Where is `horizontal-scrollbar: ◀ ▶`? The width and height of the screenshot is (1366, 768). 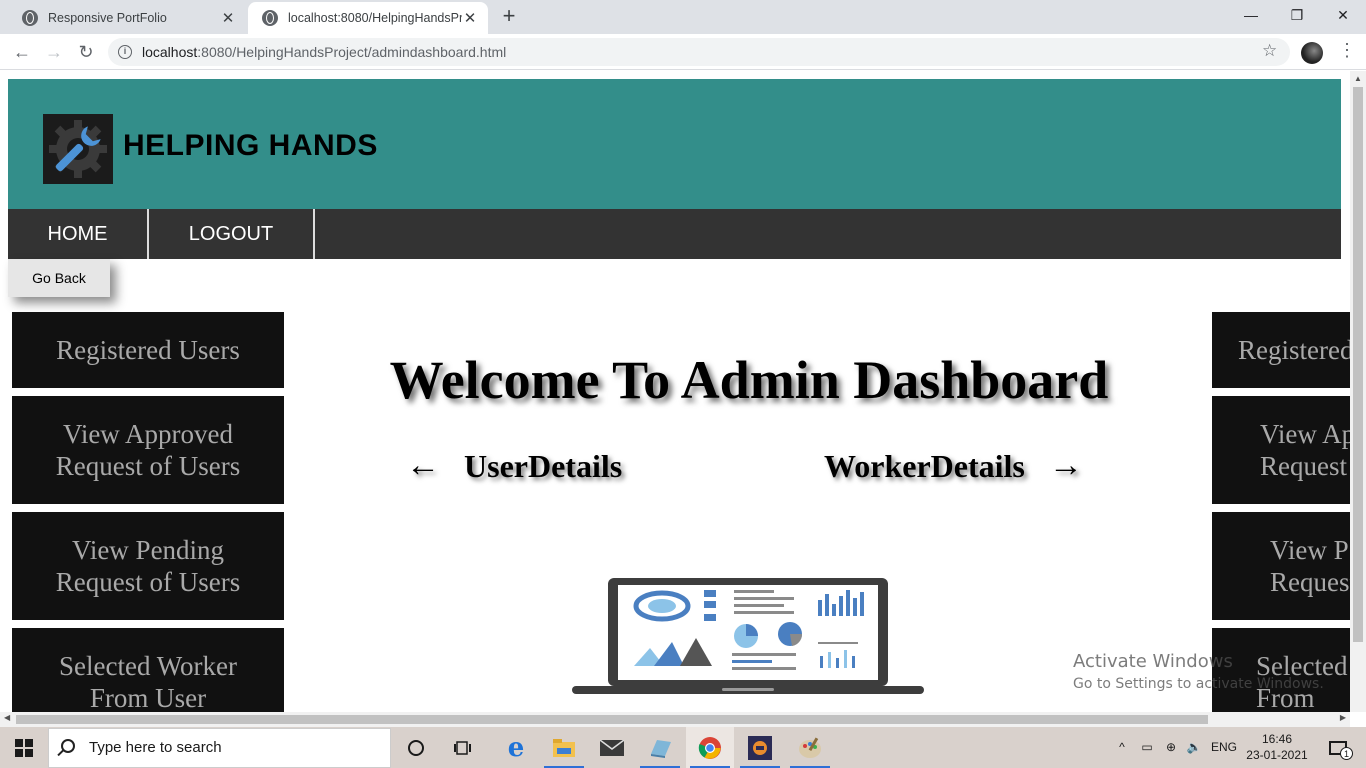
horizontal-scrollbar: ◀ ▶ is located at coordinates (675, 719).